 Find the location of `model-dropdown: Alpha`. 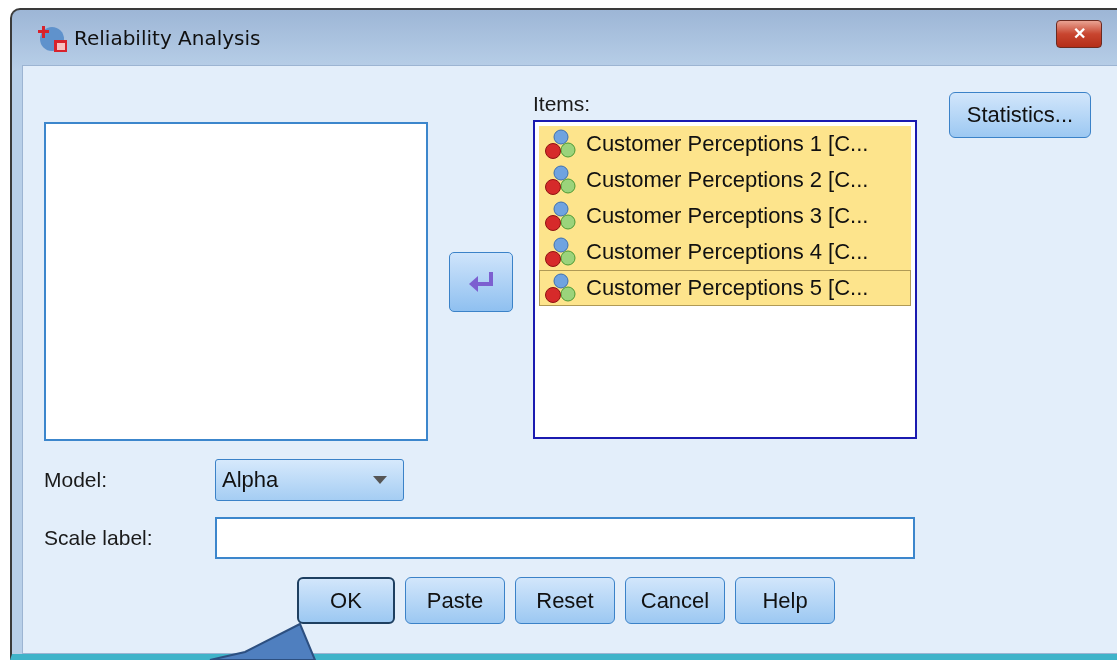

model-dropdown: Alpha is located at coordinates (309, 480).